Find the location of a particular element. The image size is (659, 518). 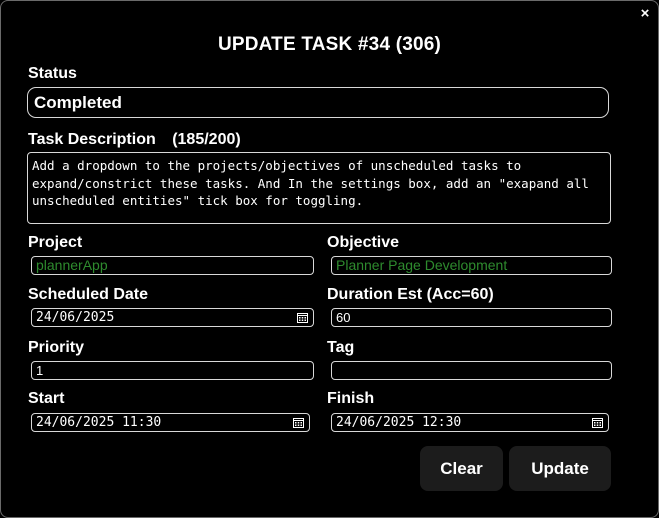

duration-label: Duration Est (Acc=60) is located at coordinates (410, 294).